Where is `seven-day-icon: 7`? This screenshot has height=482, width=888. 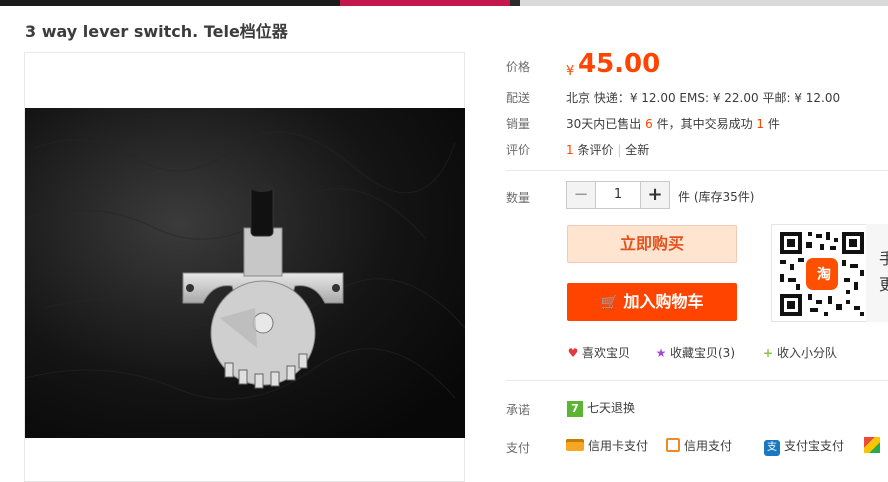
seven-day-icon: 7 is located at coordinates (575, 409).